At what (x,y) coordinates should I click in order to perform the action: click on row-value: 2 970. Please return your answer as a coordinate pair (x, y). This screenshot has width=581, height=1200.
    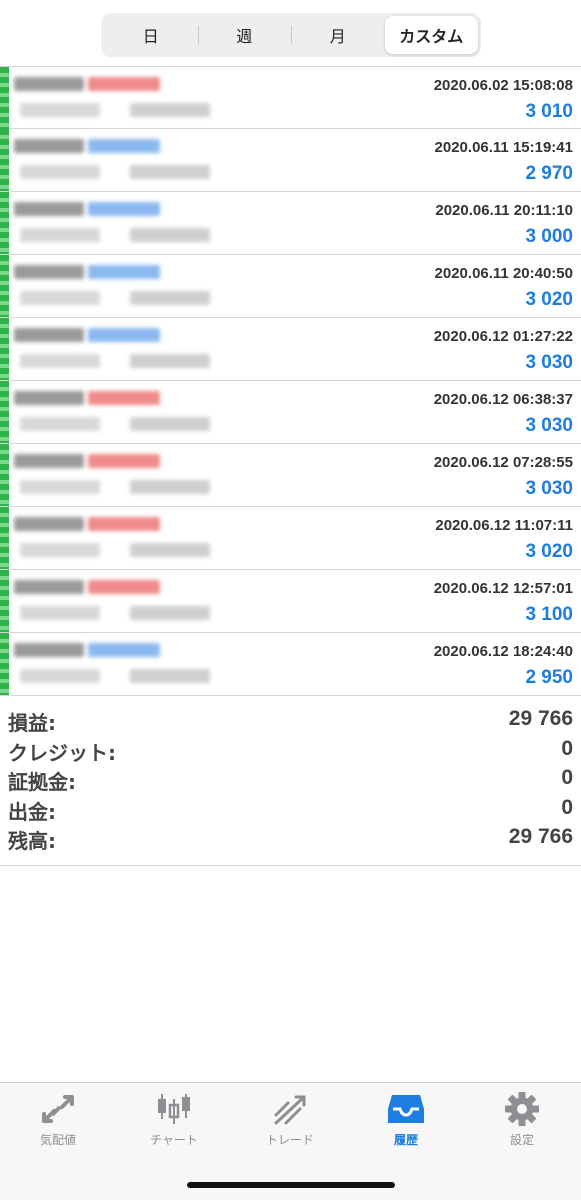
    Looking at the image, I should click on (549, 173).